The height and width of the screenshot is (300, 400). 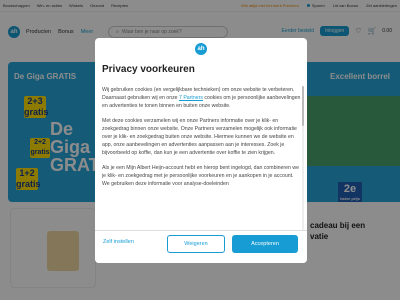 I want to click on ah-logo: ah, so click(x=201, y=49).